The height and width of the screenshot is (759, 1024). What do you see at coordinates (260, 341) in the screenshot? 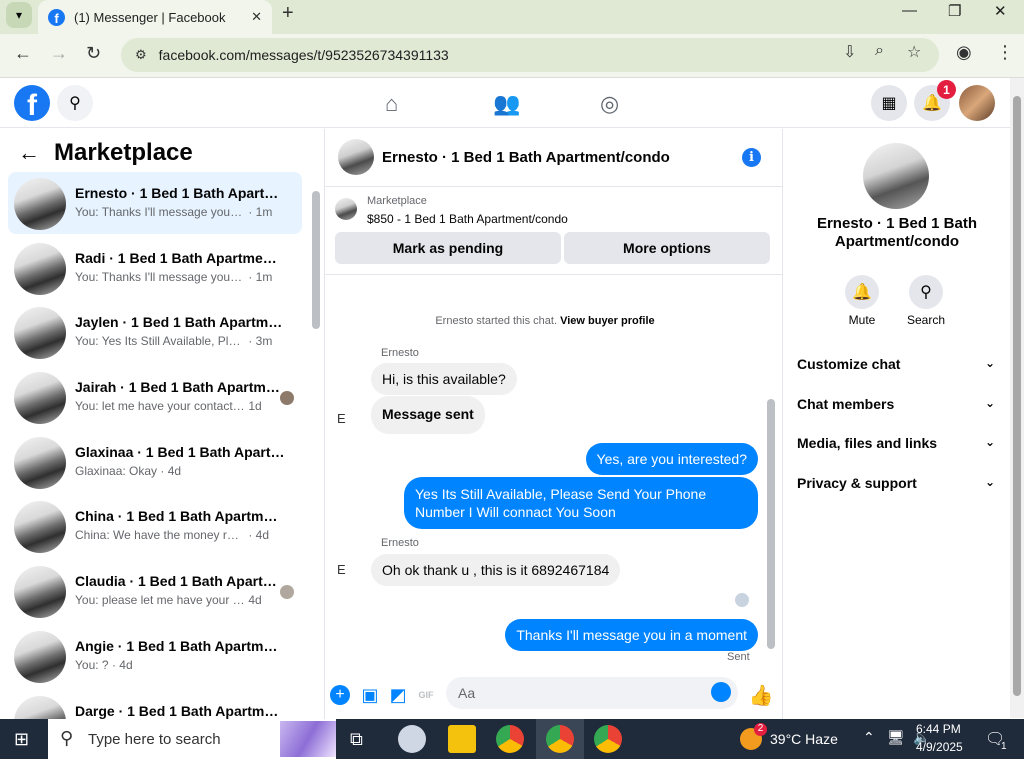
I see `conversation-time: · 3m` at bounding box center [260, 341].